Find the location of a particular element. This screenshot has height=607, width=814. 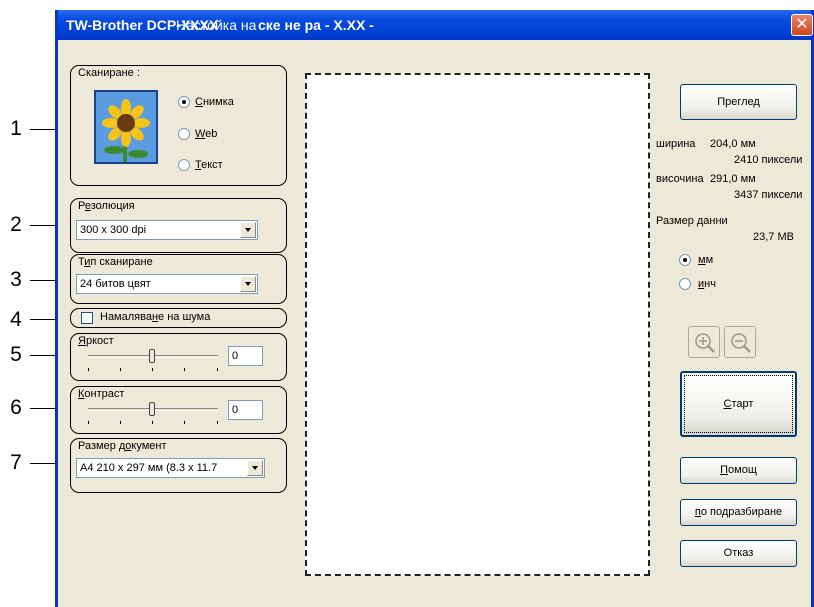

contrast-group: Контраст 0 is located at coordinates (178, 410).